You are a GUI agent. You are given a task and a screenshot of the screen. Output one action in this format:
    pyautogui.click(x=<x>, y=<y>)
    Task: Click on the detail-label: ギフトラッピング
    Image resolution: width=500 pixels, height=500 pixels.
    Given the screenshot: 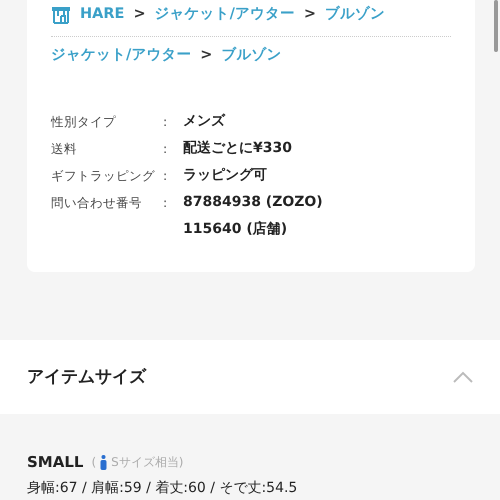 What is the action you would take?
    pyautogui.click(x=103, y=175)
    